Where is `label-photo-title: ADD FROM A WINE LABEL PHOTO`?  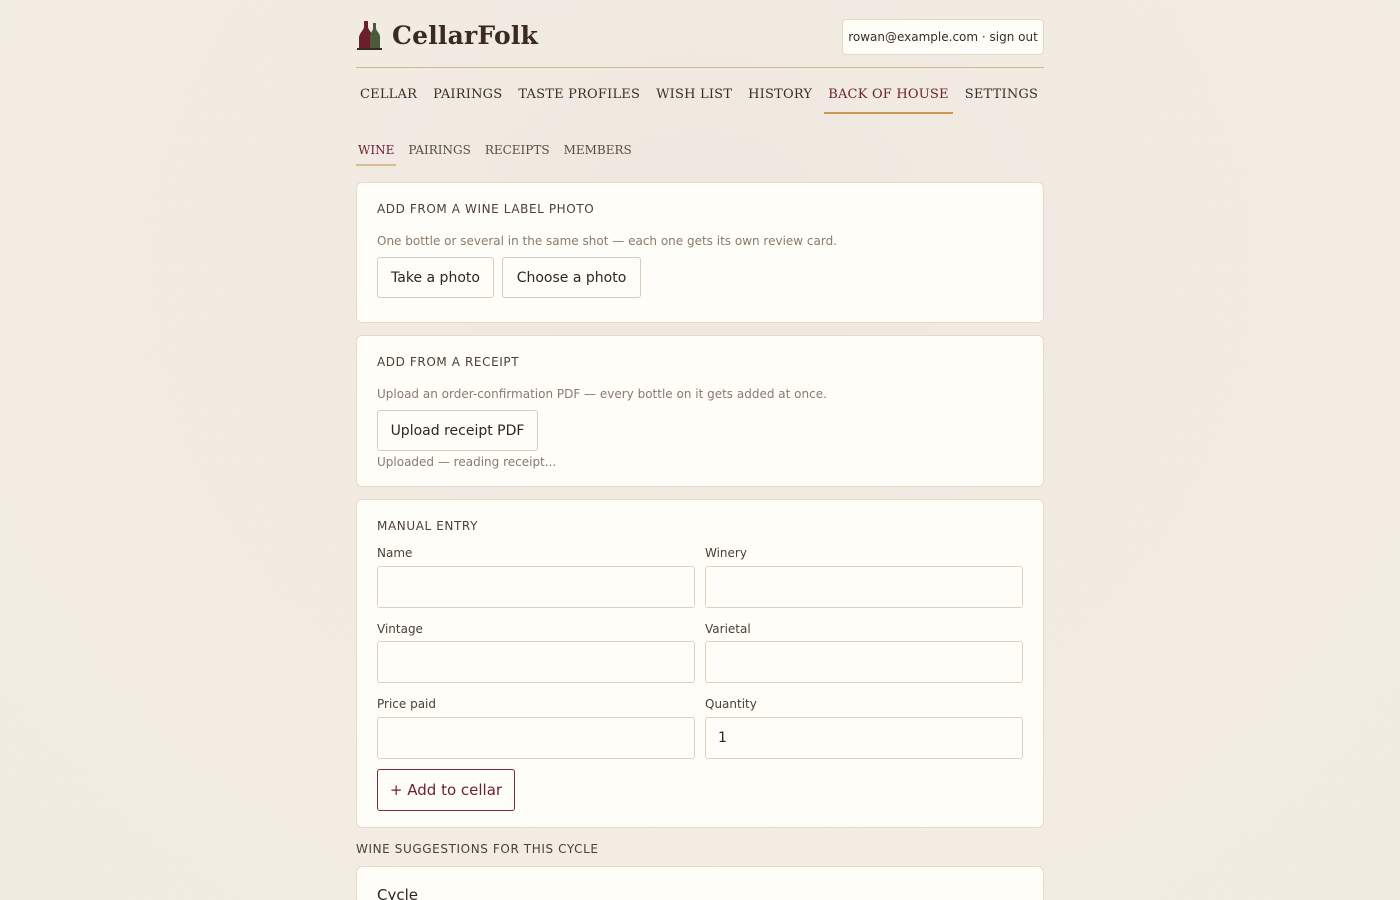 label-photo-title: ADD FROM A WINE LABEL PHOTO is located at coordinates (486, 209).